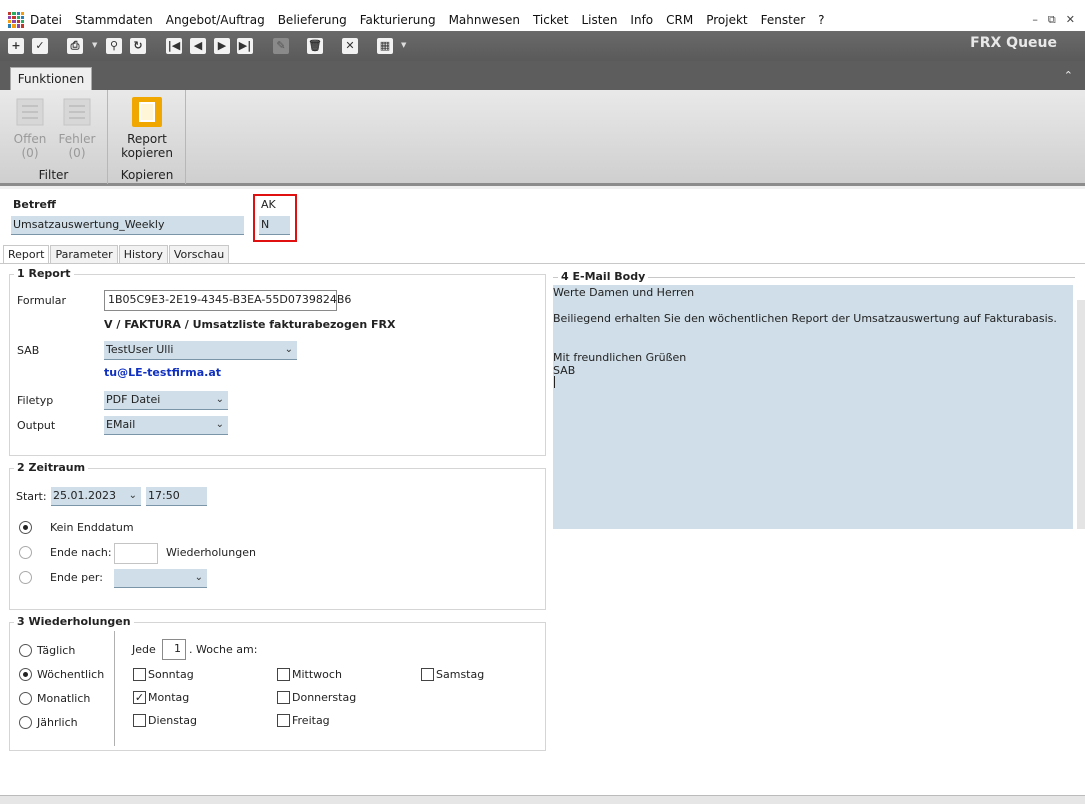 Image resolution: width=1085 pixels, height=804 pixels. What do you see at coordinates (166, 425) in the screenshot?
I see `output-select: EMail ⌄` at bounding box center [166, 425].